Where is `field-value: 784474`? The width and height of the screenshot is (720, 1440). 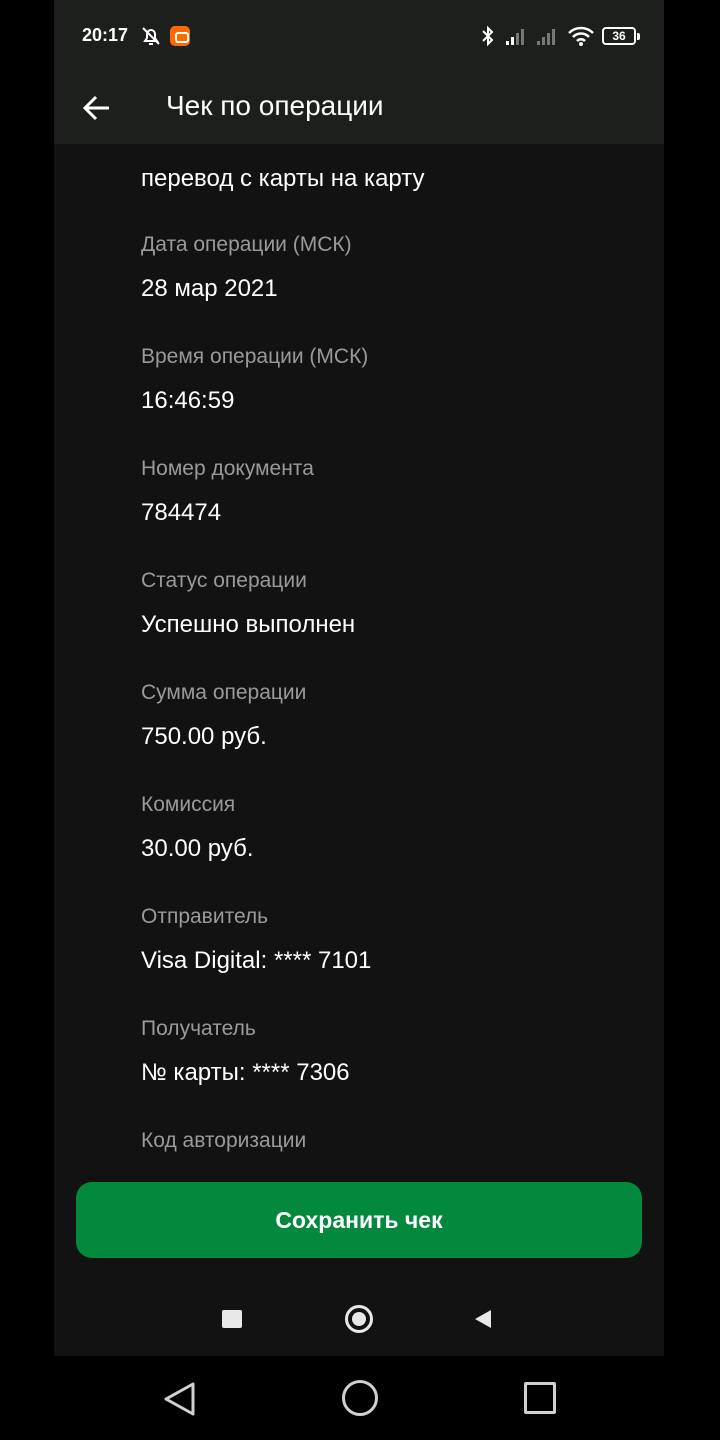 field-value: 784474 is located at coordinates (181, 512).